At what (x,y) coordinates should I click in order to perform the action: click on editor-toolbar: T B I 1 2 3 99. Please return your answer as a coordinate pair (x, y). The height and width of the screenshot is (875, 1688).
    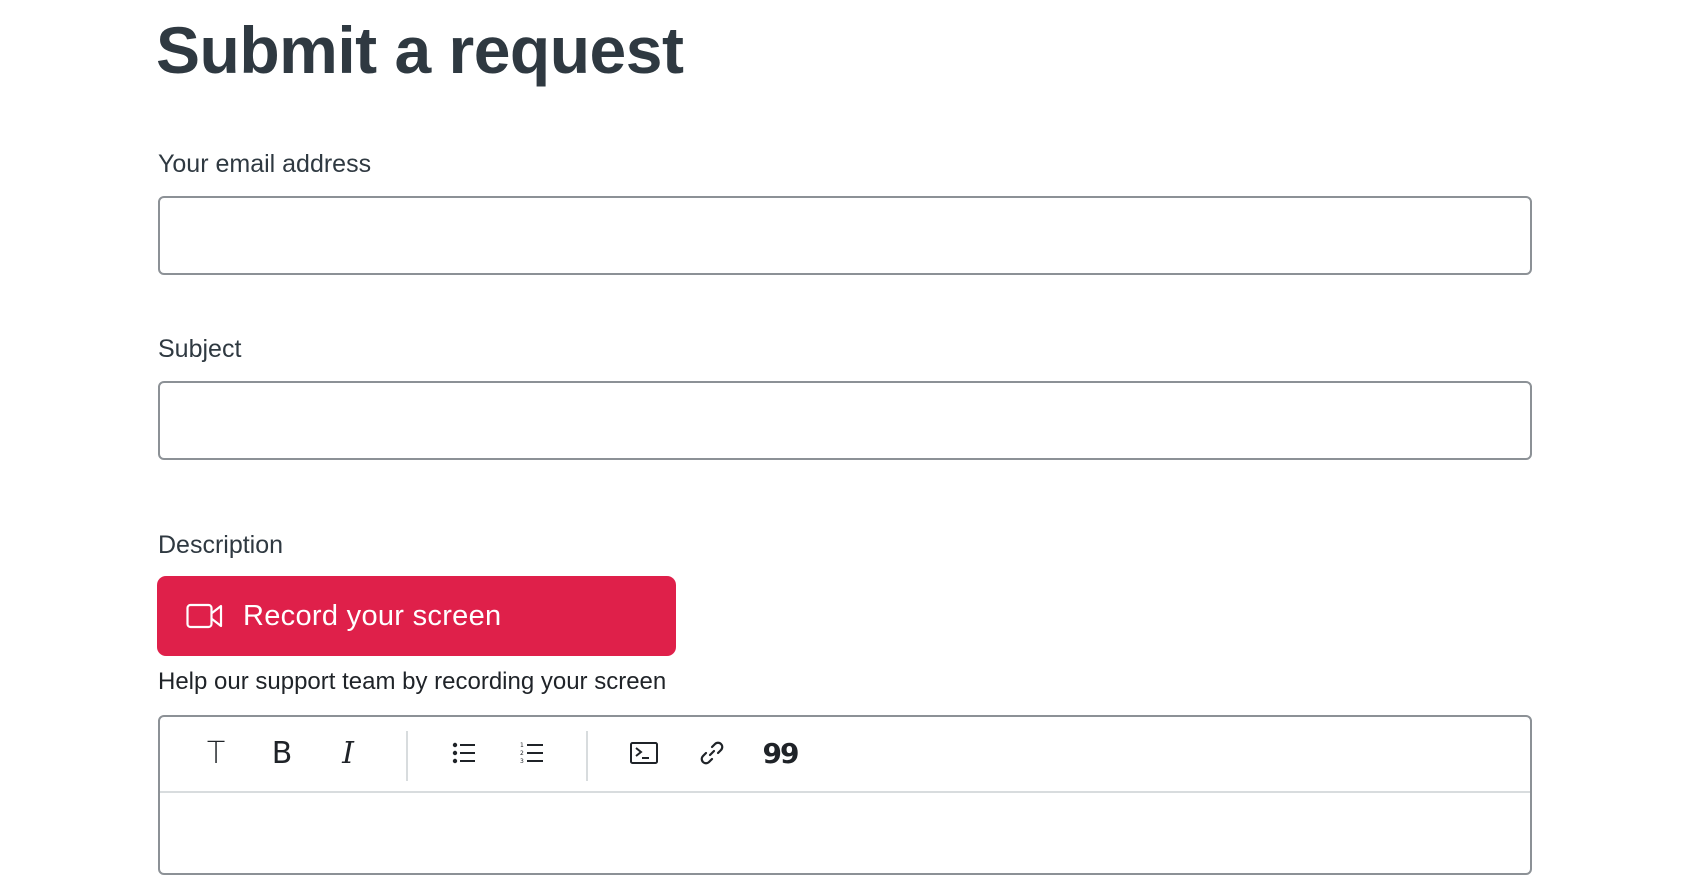
    Looking at the image, I should click on (845, 755).